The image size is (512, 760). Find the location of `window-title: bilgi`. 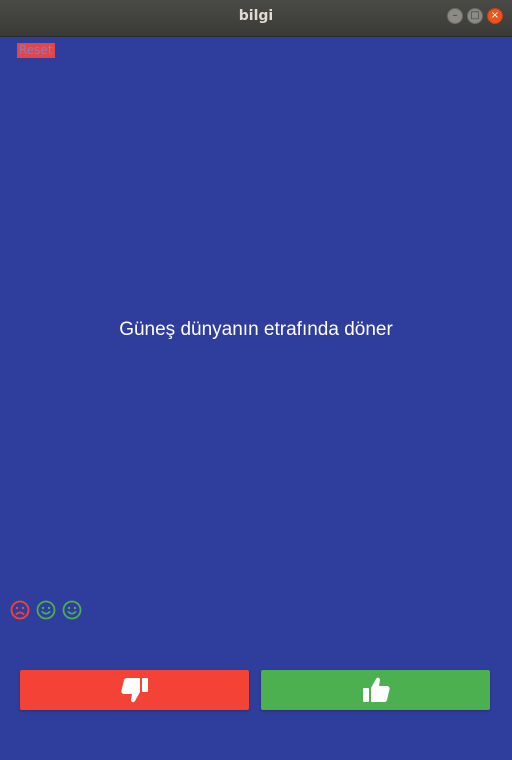

window-title: bilgi is located at coordinates (256, 16).